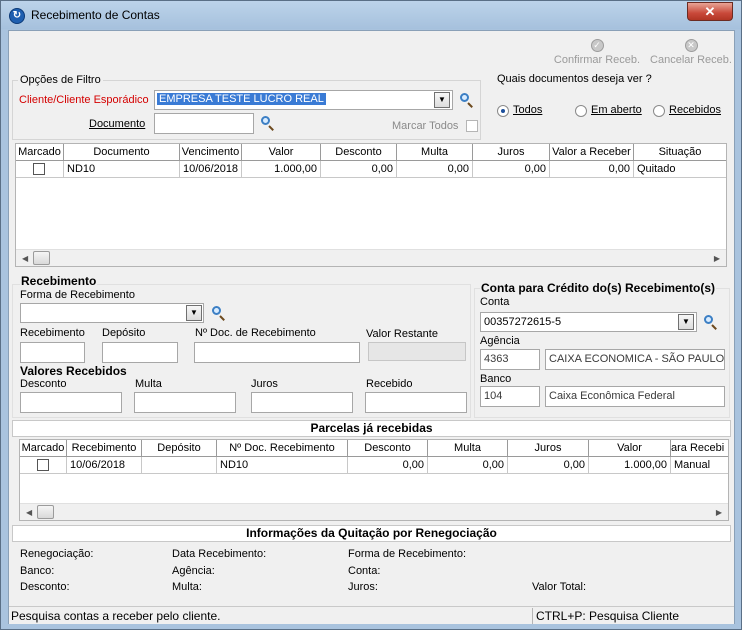 The height and width of the screenshot is (630, 742). What do you see at coordinates (122, 169) in the screenshot?
I see `cell-documento: ND10` at bounding box center [122, 169].